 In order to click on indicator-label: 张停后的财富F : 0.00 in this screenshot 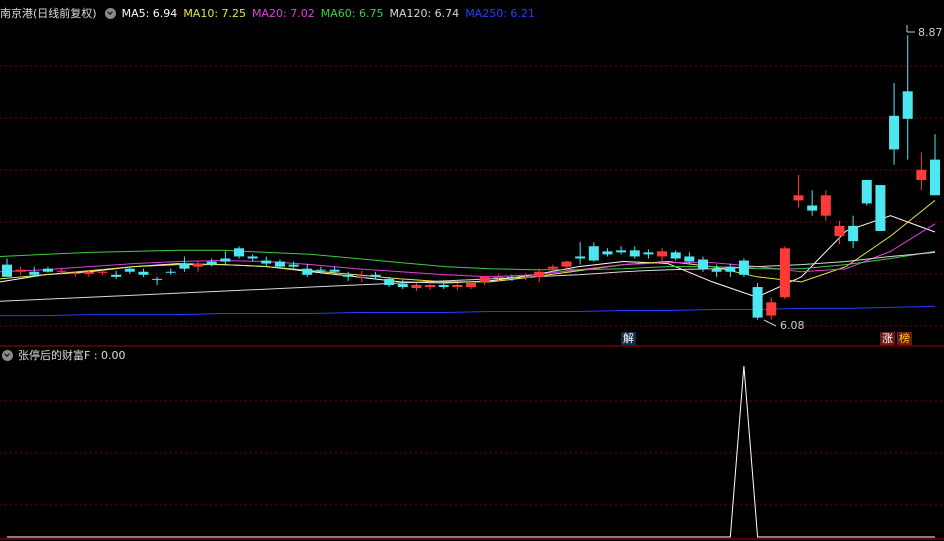, I will do `click(72, 355)`.